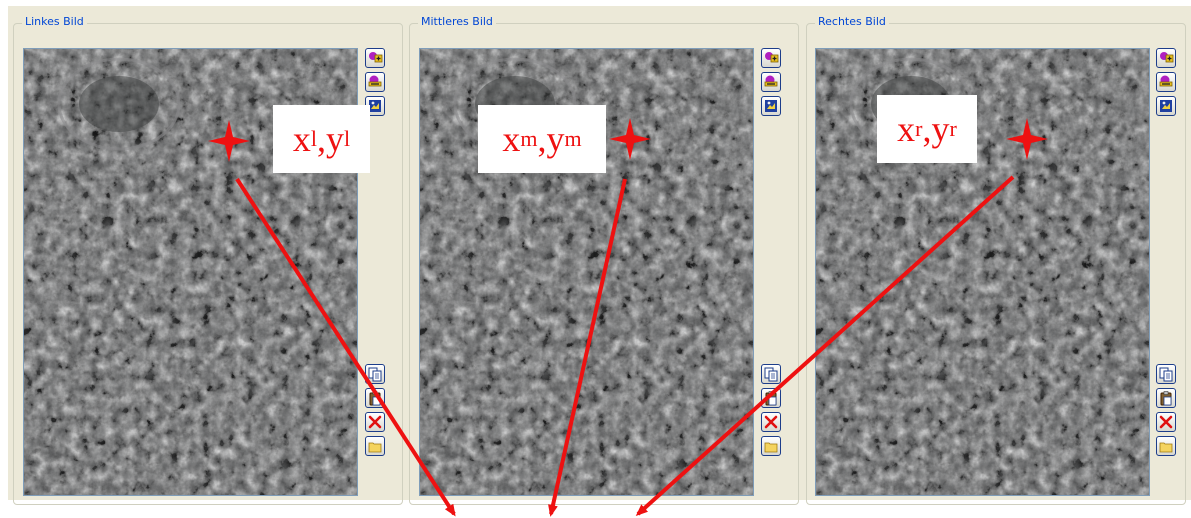 Image resolution: width=1191 pixels, height=518 pixels. What do you see at coordinates (54, 22) in the screenshot?
I see `group-title: Linkes Bild` at bounding box center [54, 22].